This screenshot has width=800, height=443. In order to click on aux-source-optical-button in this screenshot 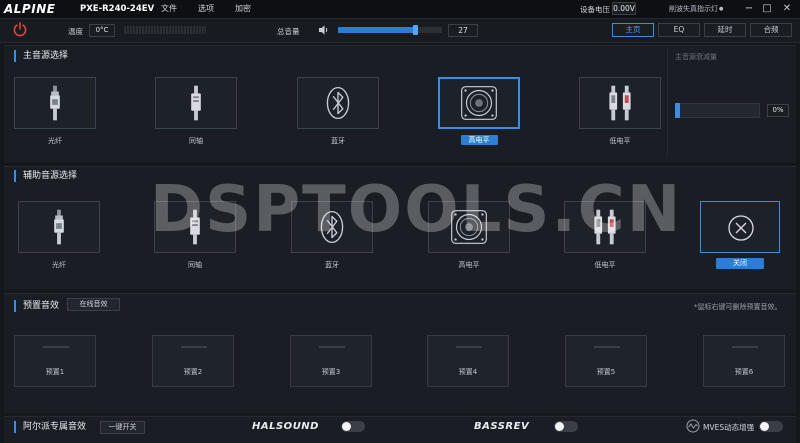, I will do `click(59, 227)`.